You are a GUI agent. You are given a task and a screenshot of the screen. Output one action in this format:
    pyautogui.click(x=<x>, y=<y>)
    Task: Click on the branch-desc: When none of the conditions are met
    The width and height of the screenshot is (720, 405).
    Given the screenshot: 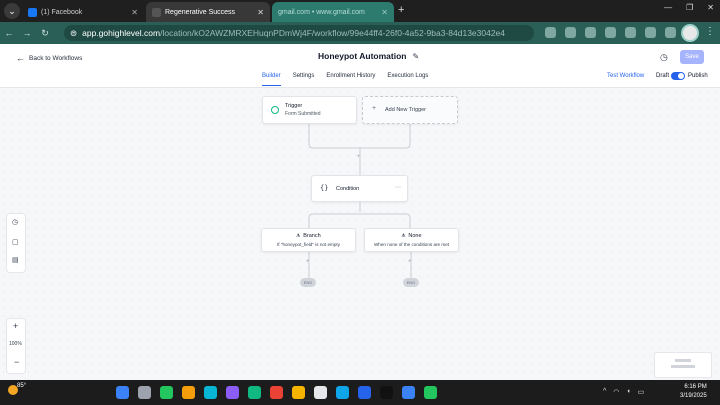 What is the action you would take?
    pyautogui.click(x=411, y=244)
    